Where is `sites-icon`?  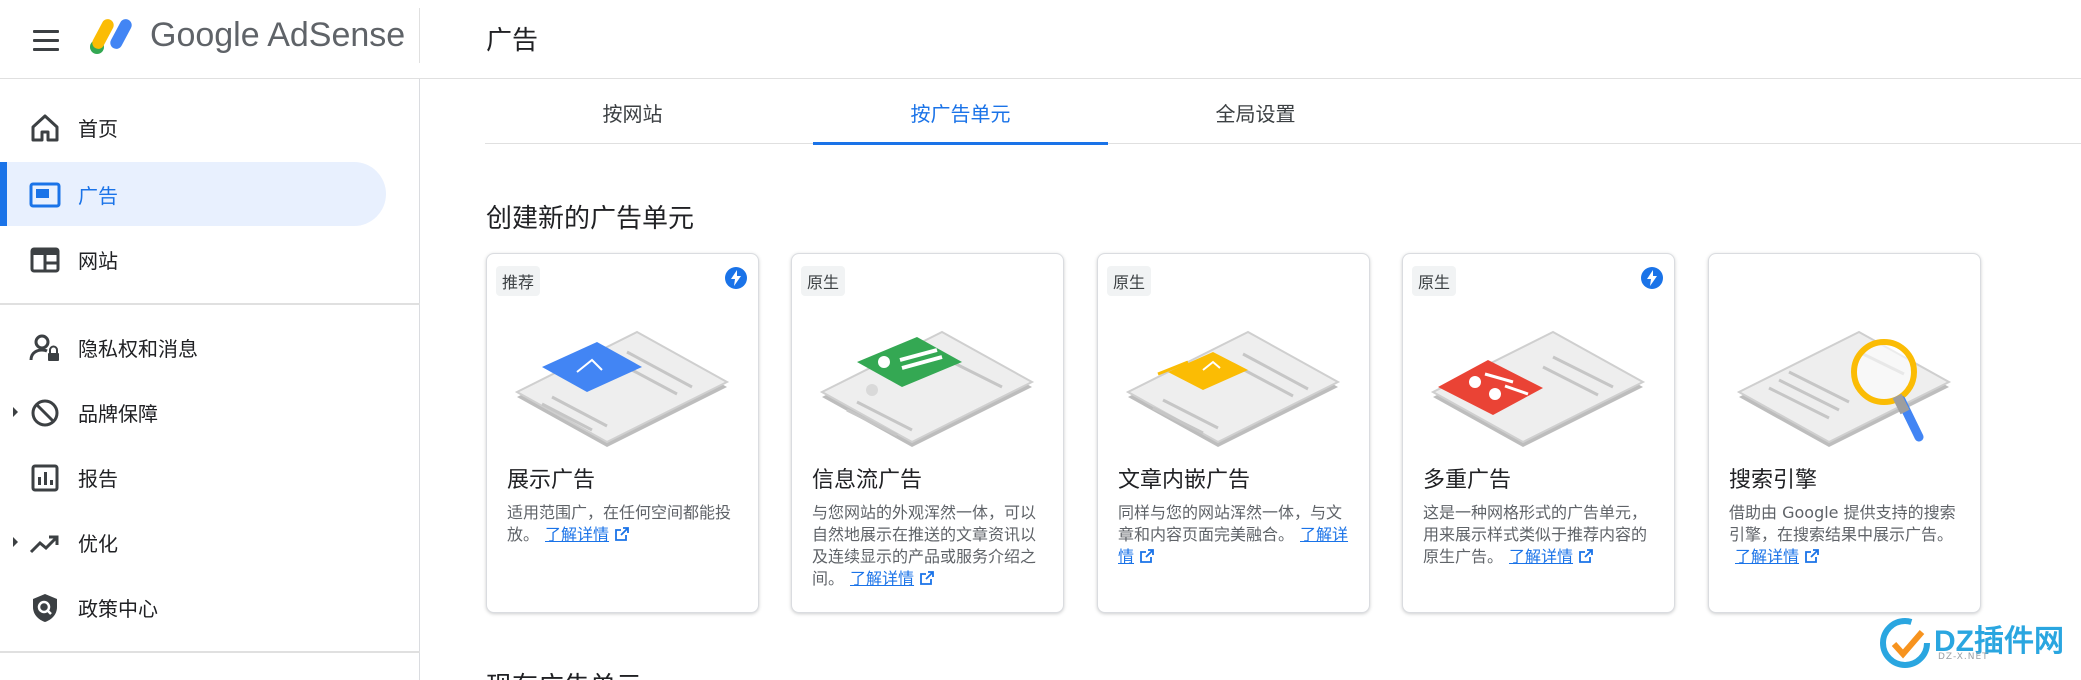 sites-icon is located at coordinates (45, 260).